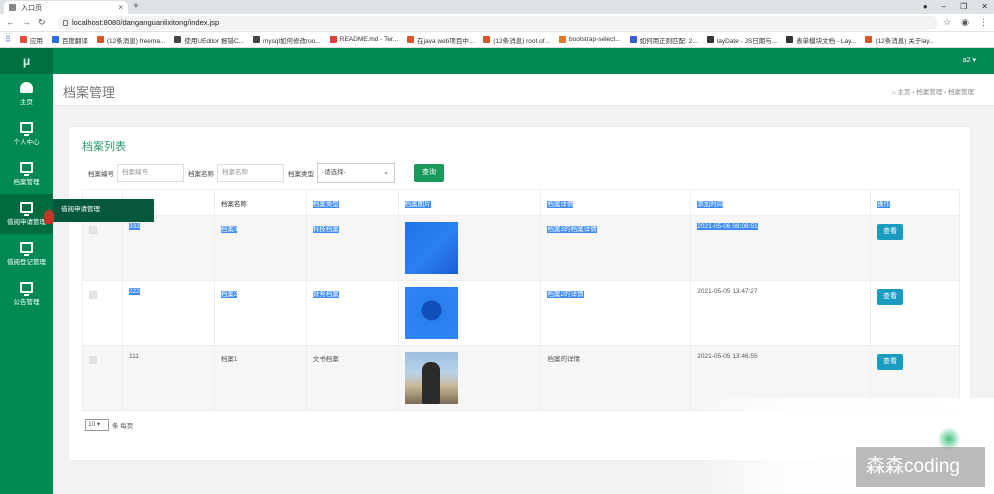 The height and width of the screenshot is (494, 994). I want to click on minimize-icon: –, so click(944, 6).